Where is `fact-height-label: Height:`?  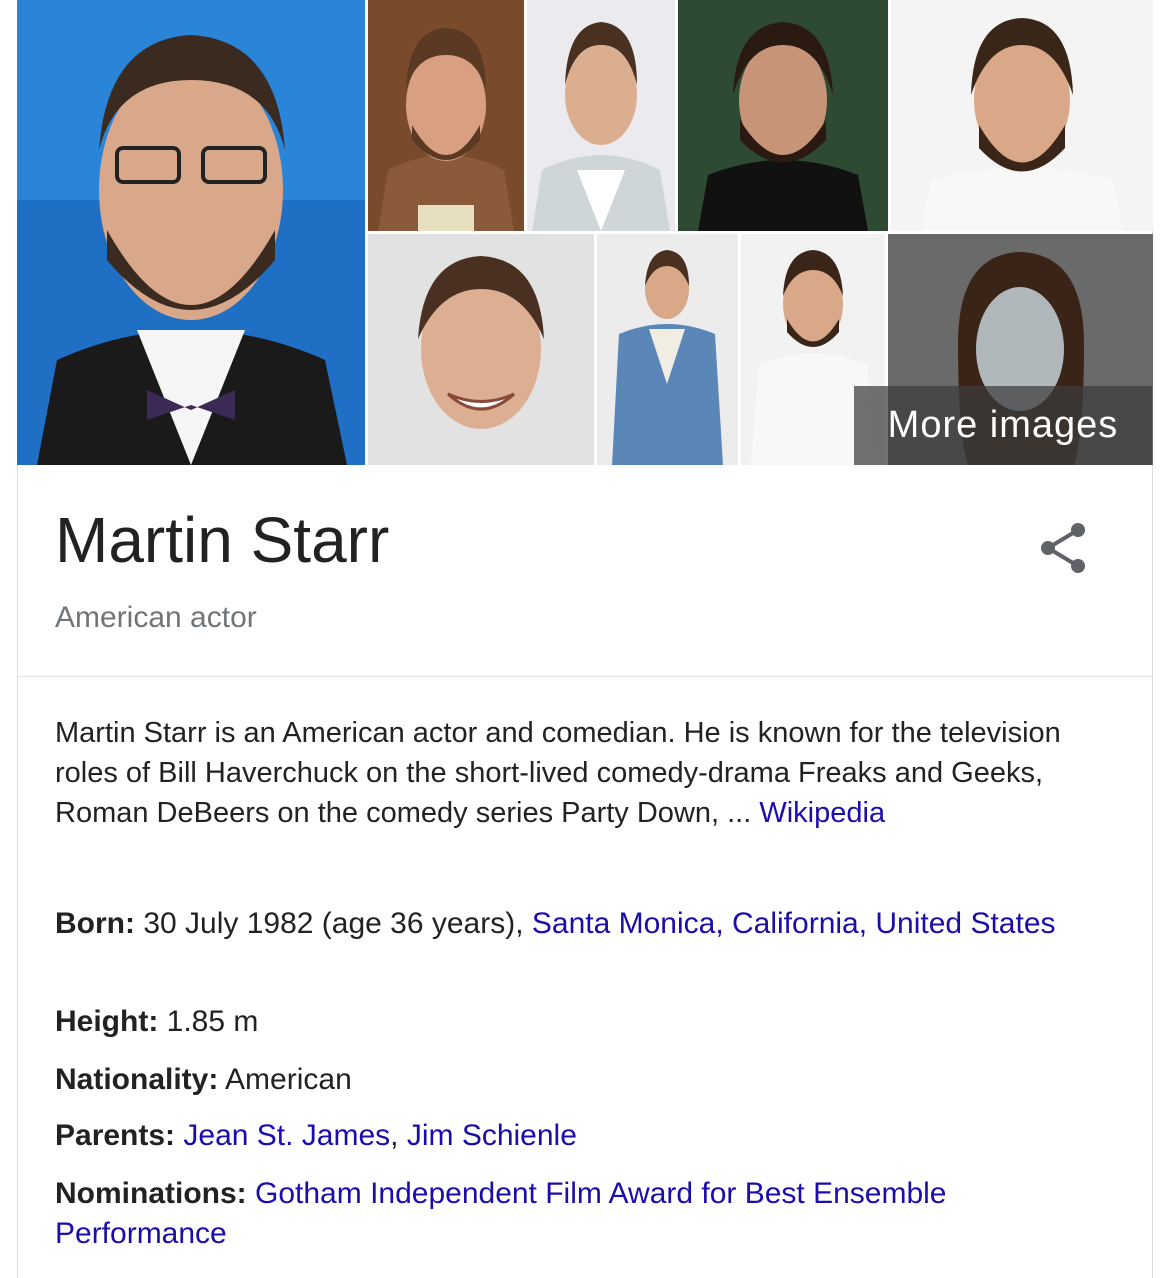
fact-height-label: Height: is located at coordinates (107, 1021).